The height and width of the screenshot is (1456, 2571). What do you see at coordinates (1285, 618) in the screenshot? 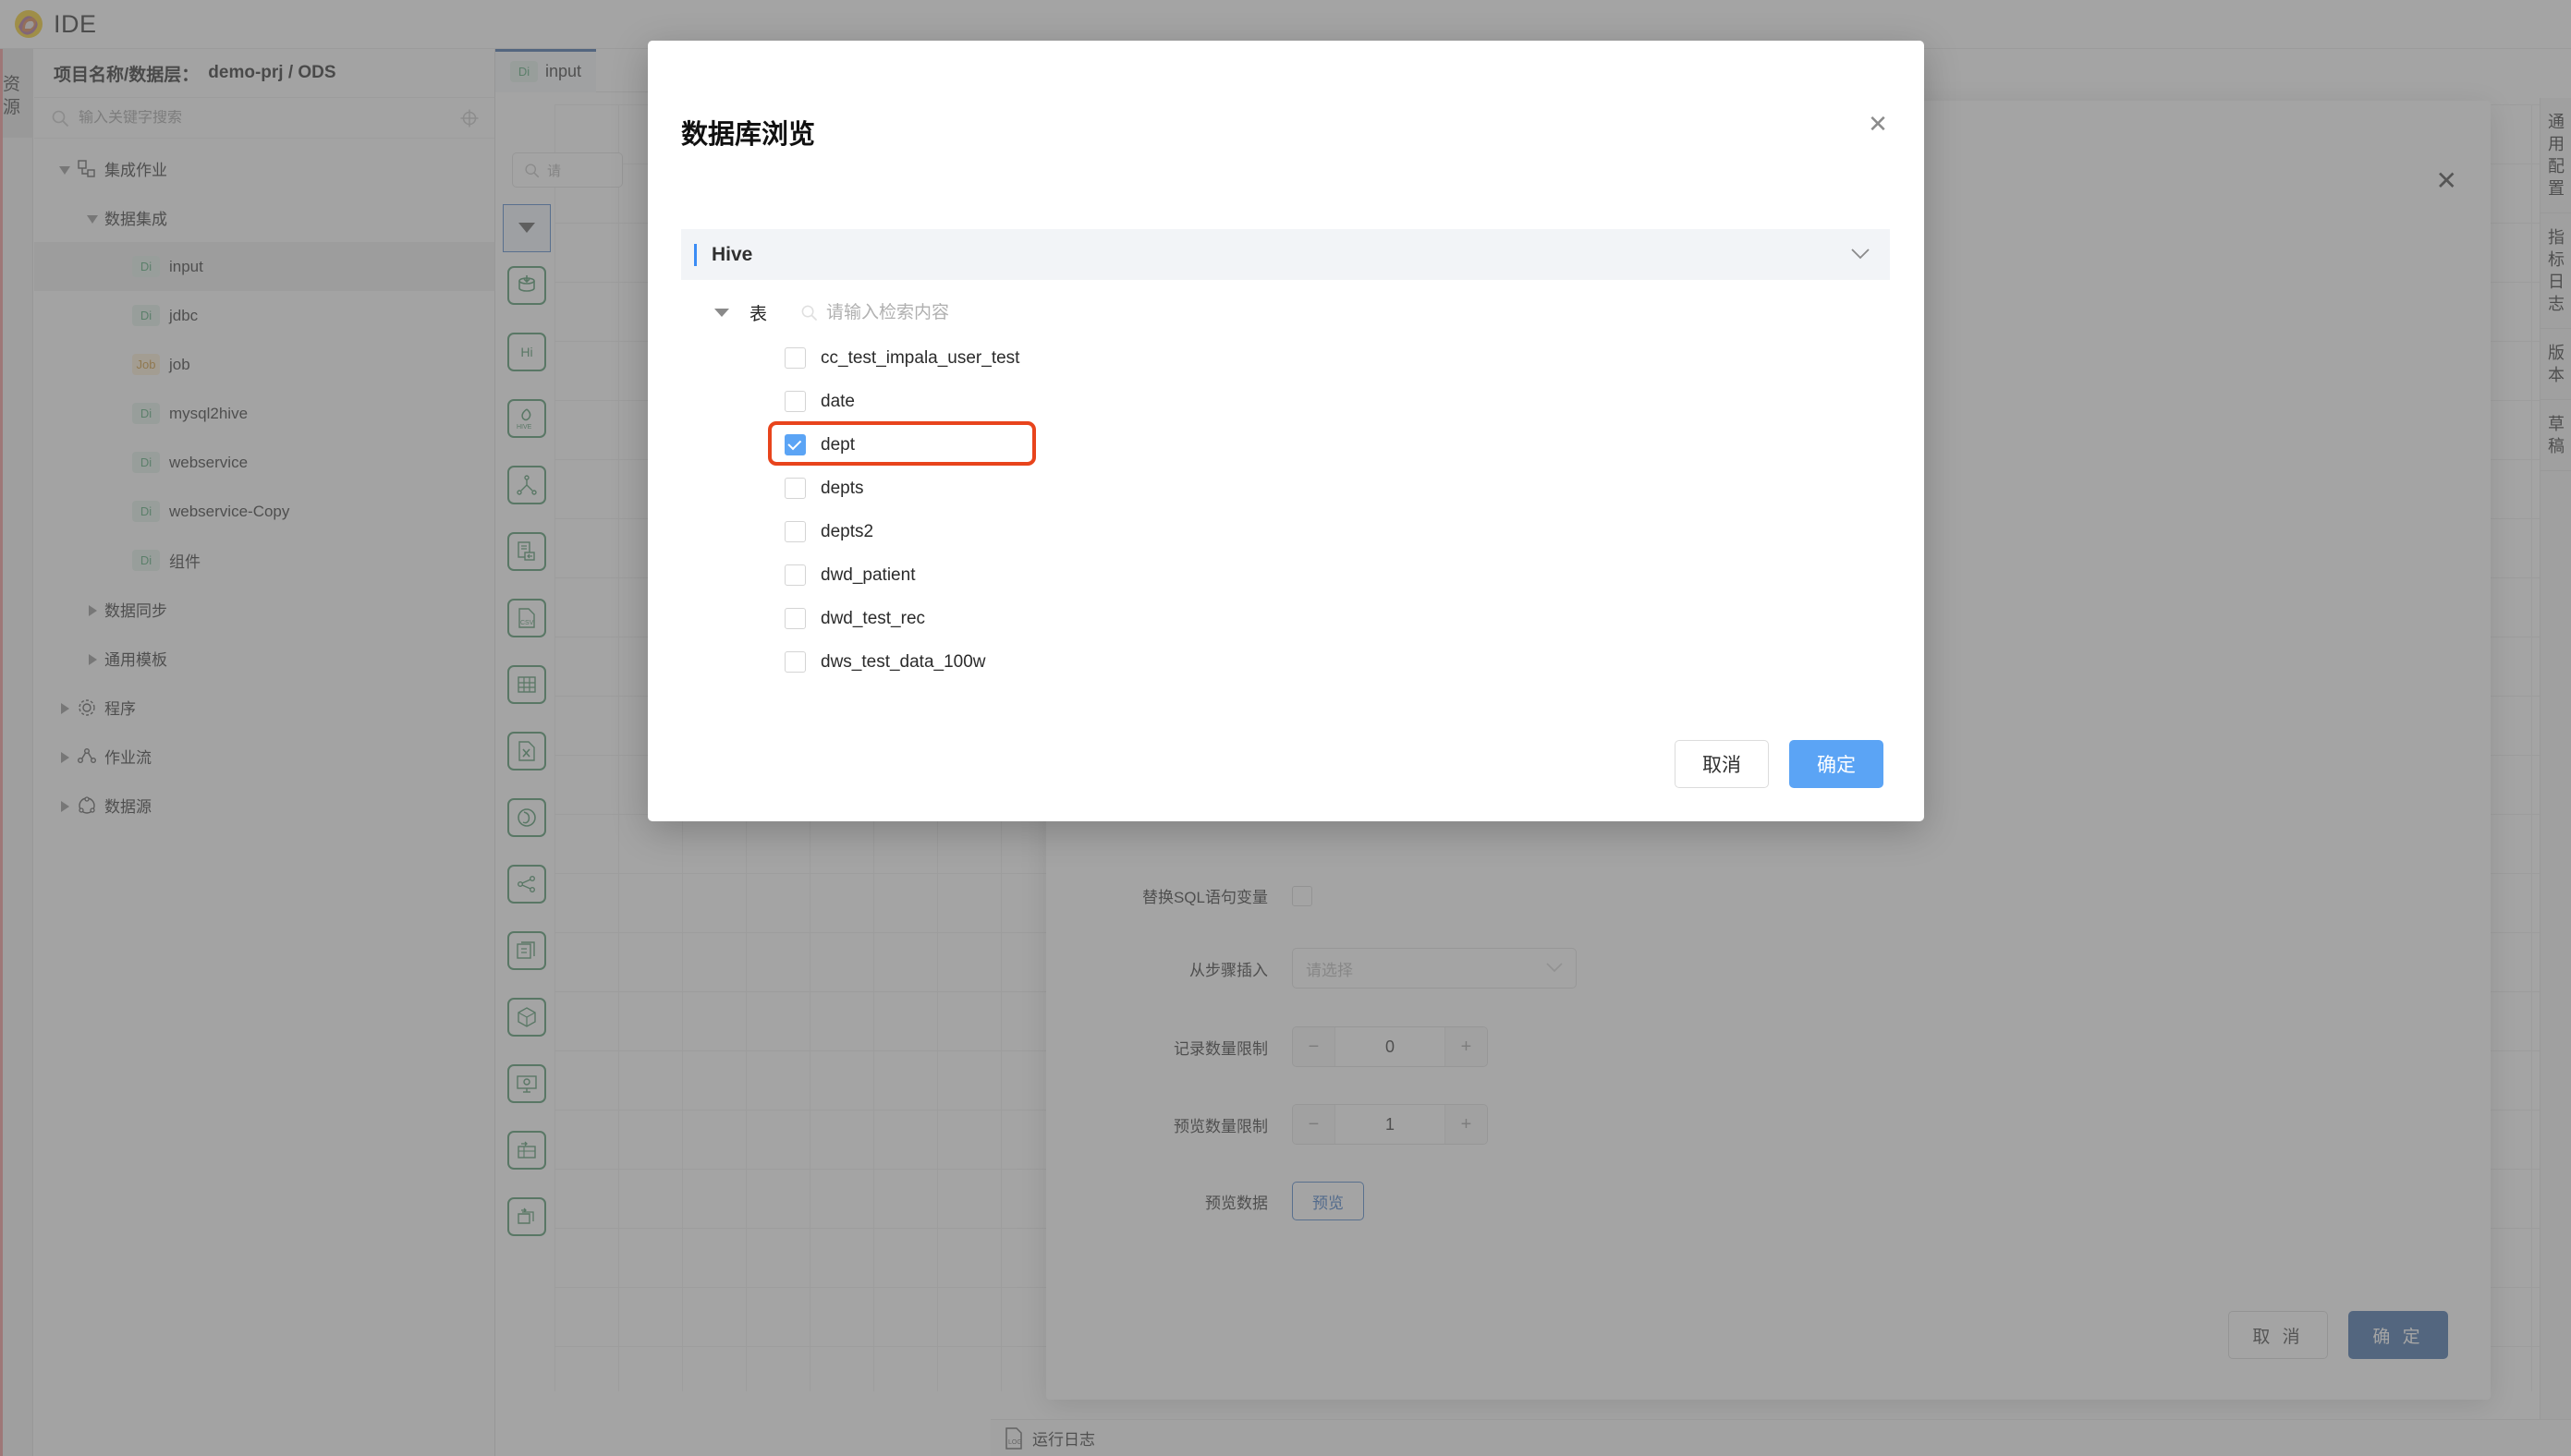
I see `table-list-item: dwd_test_rec` at bounding box center [1285, 618].